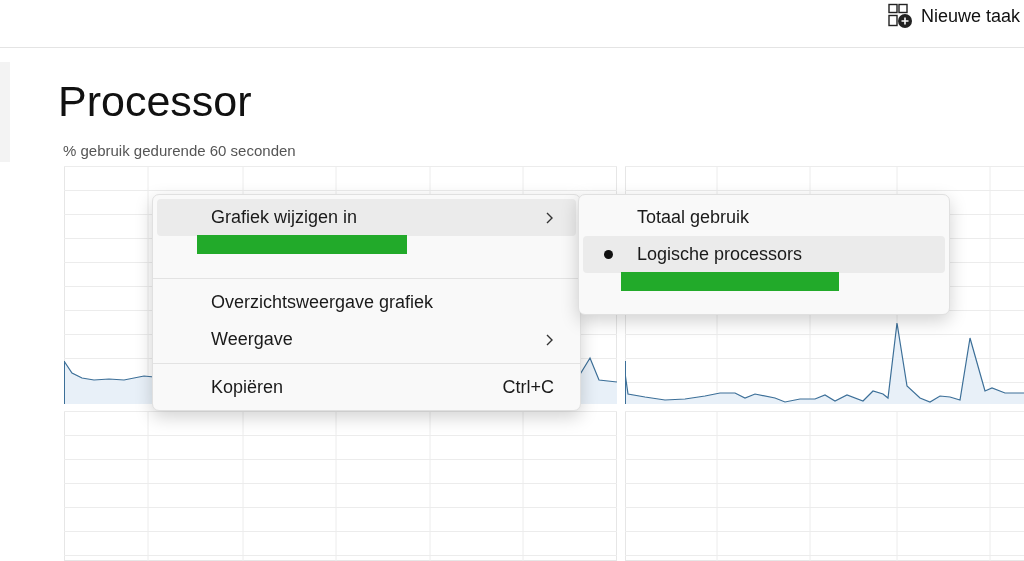 The image size is (1024, 561). I want to click on menu-item: Logische processors, so click(764, 254).